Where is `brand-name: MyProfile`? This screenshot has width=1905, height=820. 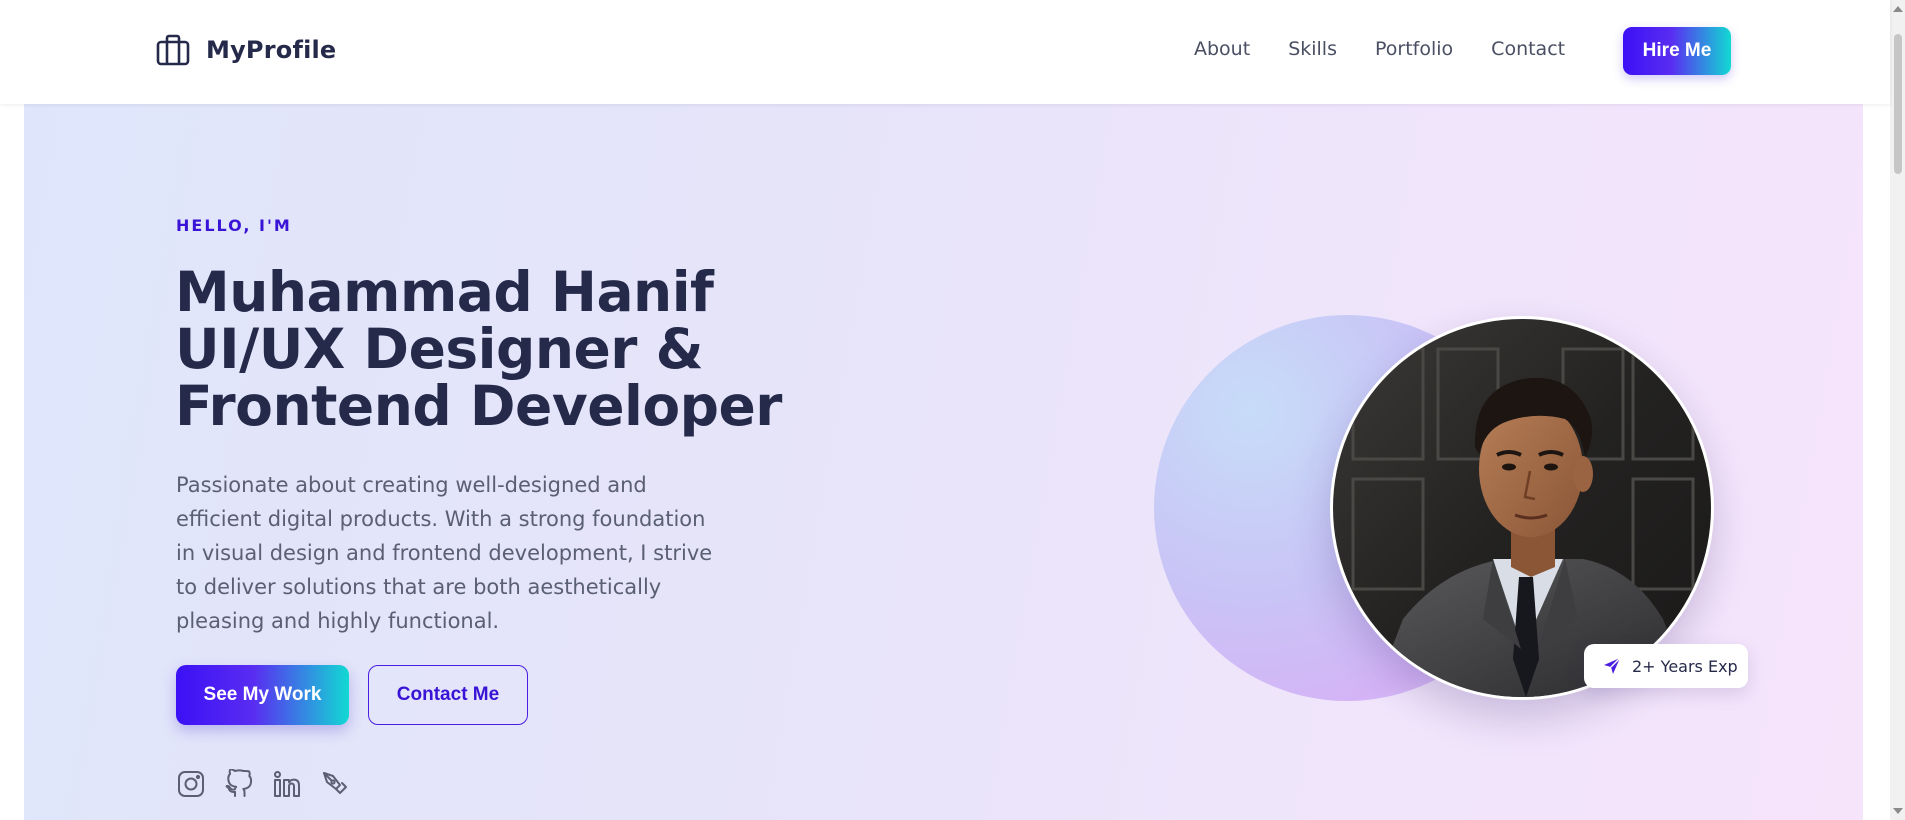 brand-name: MyProfile is located at coordinates (271, 50).